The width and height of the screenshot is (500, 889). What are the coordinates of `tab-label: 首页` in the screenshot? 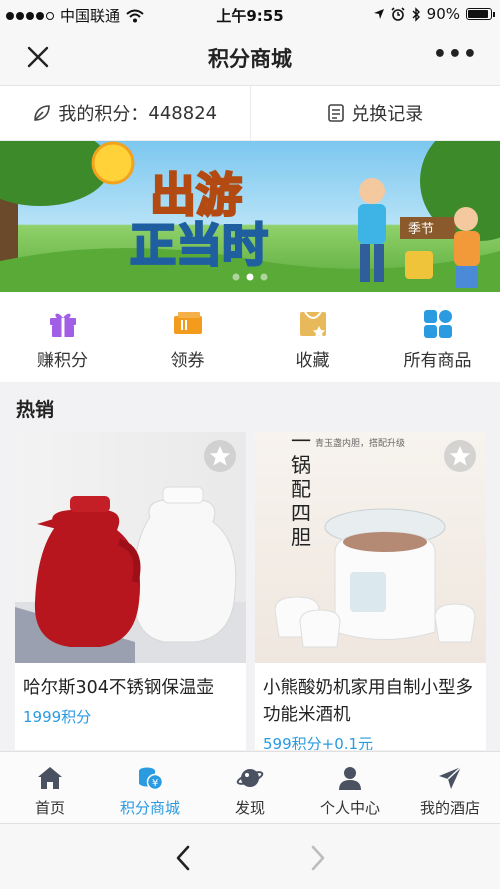 It's located at (49, 808).